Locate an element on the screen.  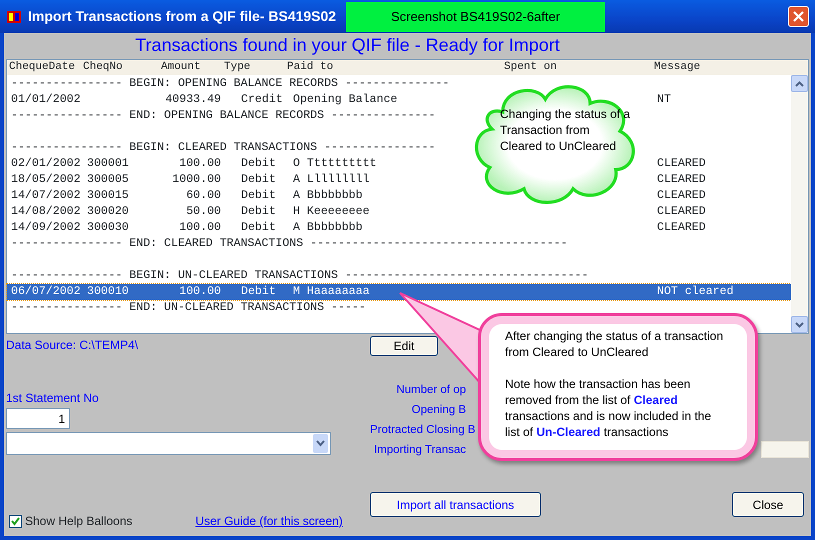
table-cell: 300030 is located at coordinates (108, 227).